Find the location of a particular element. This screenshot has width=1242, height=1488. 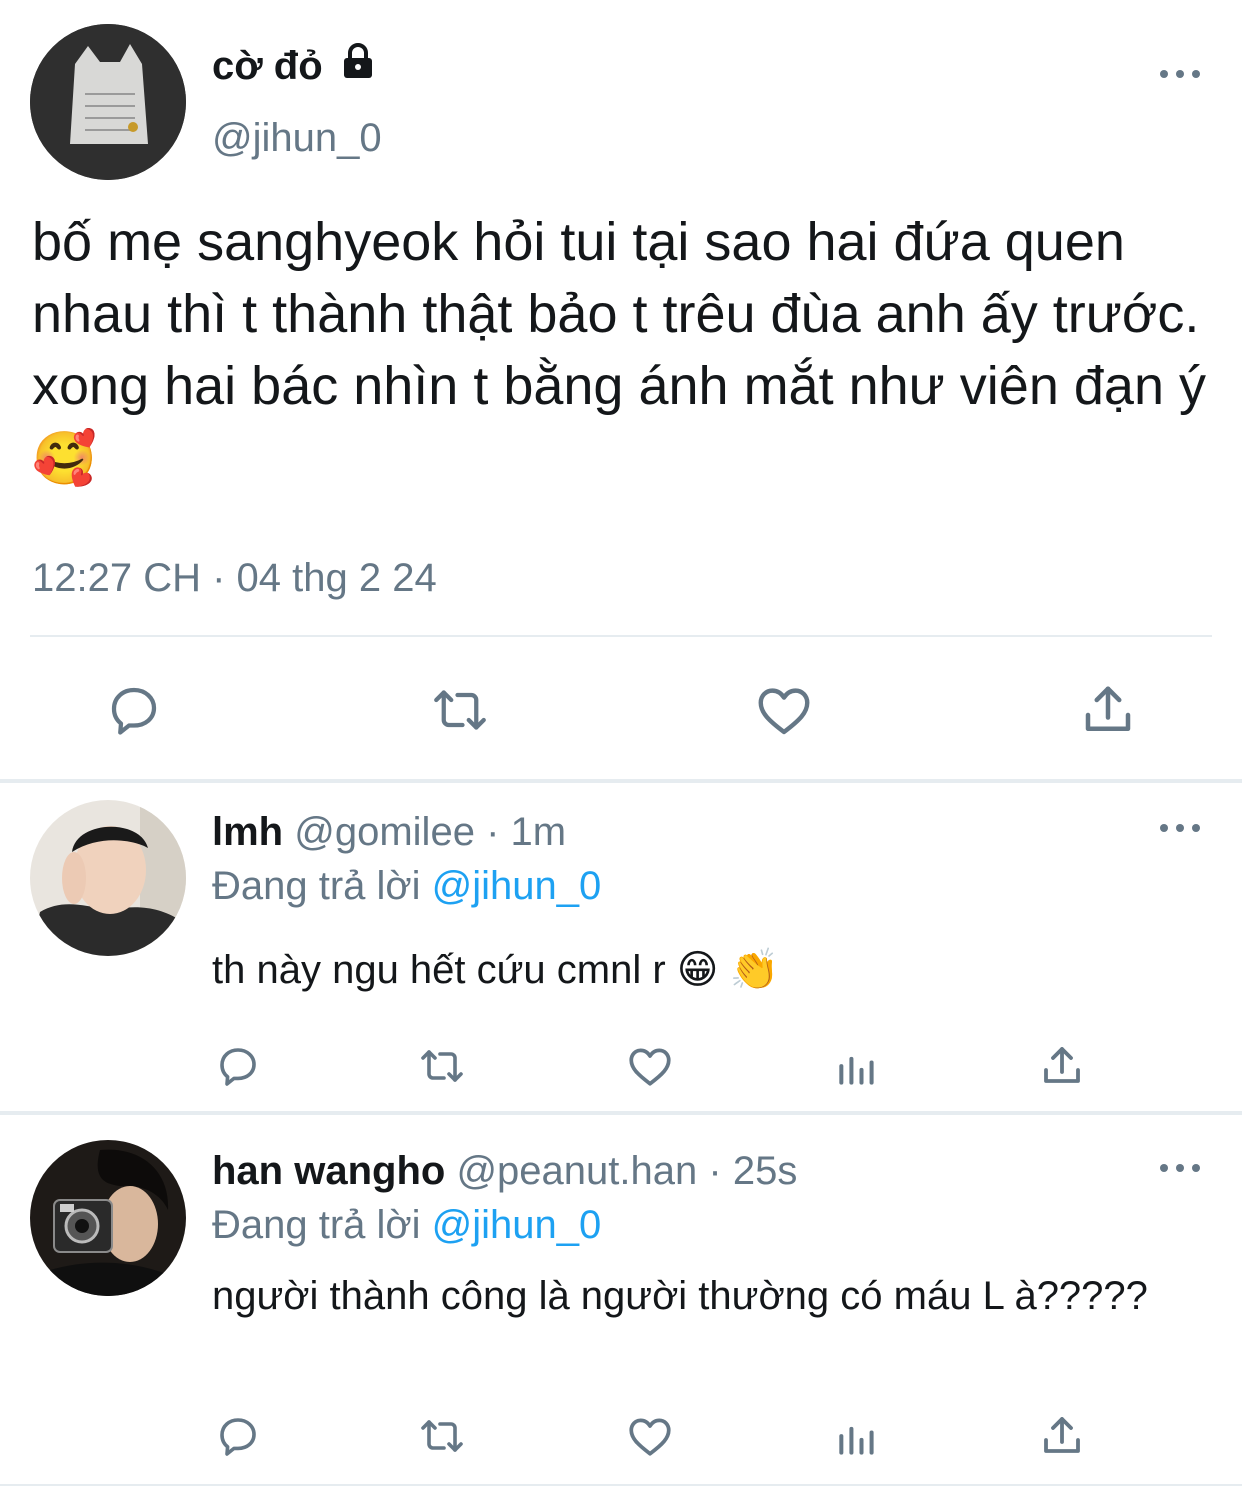

reply-text-body: th này ngu hết cứu cmnl r is located at coordinates (439, 970).